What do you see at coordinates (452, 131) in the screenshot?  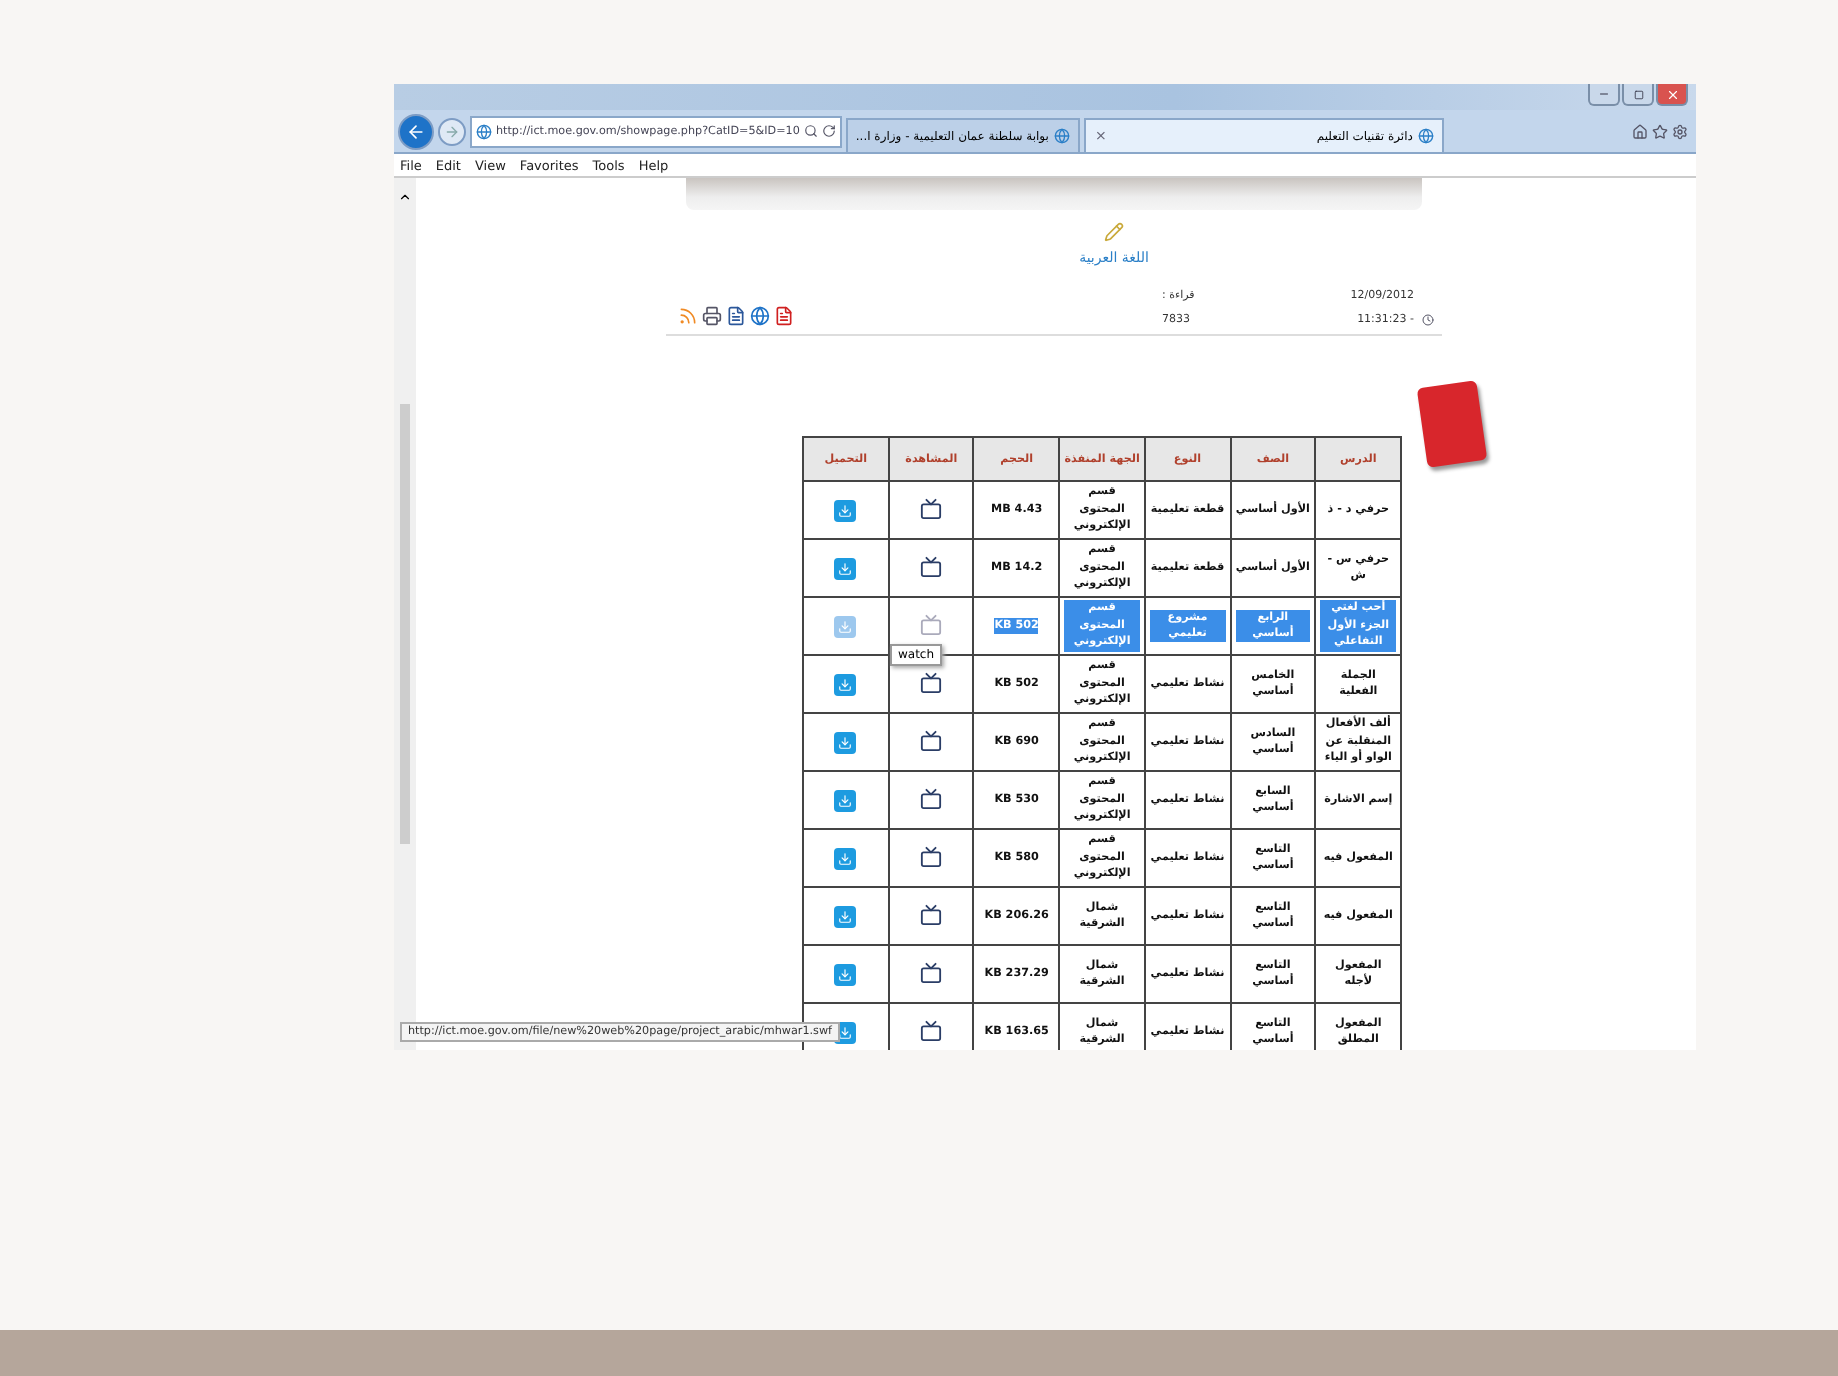 I see `forward-arrow-icon` at bounding box center [452, 131].